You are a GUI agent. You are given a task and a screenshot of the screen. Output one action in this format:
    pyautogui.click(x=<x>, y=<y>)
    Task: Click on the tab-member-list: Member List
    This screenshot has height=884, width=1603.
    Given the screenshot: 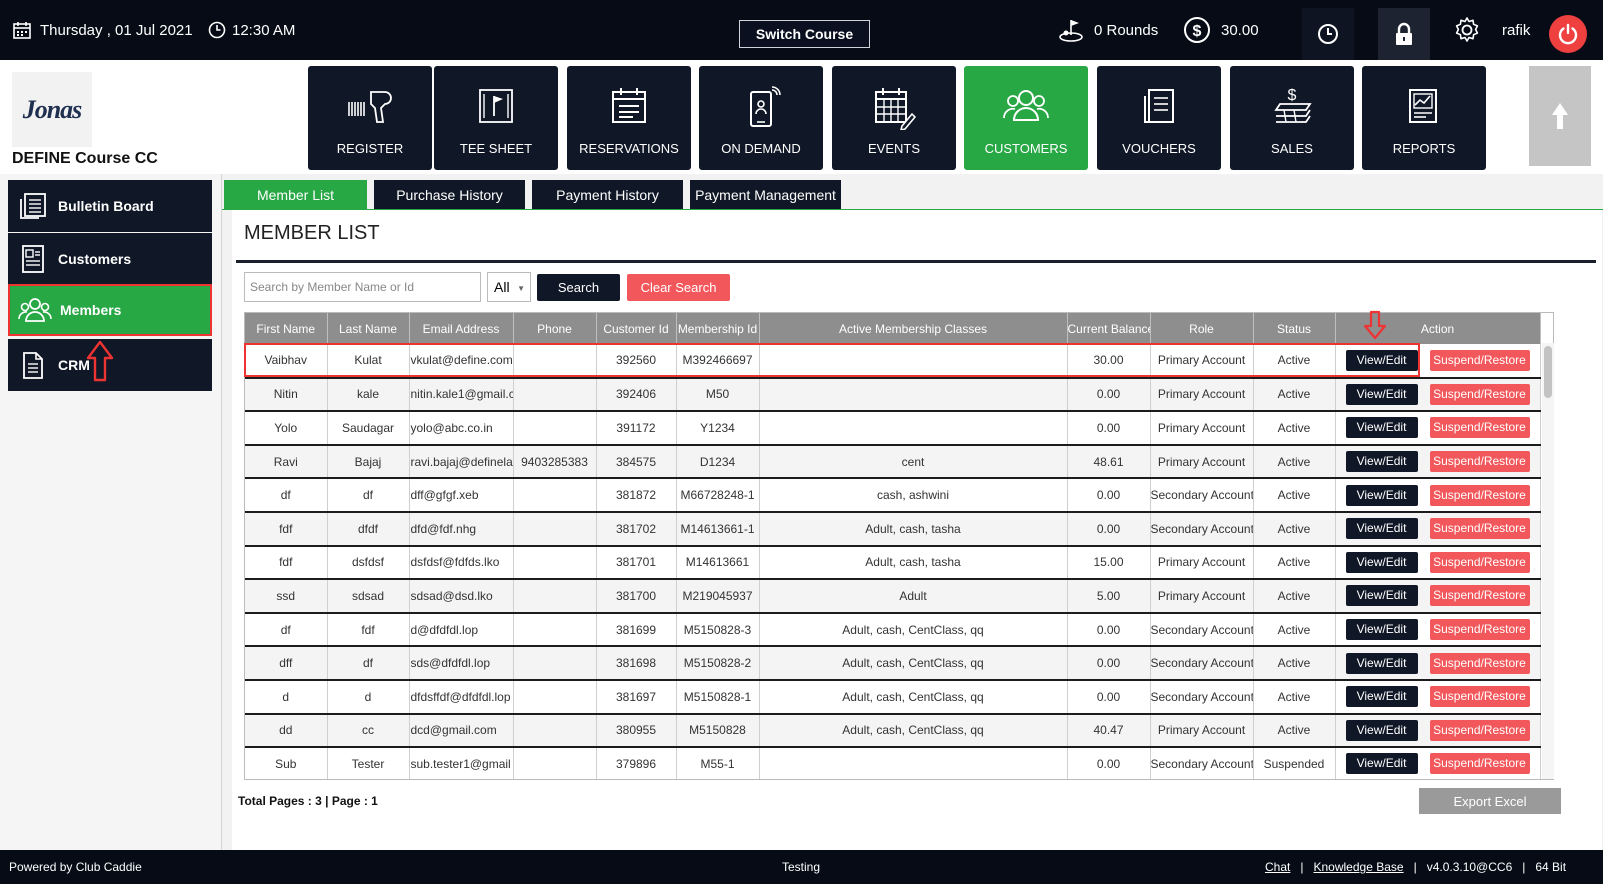 What is the action you would take?
    pyautogui.click(x=295, y=194)
    